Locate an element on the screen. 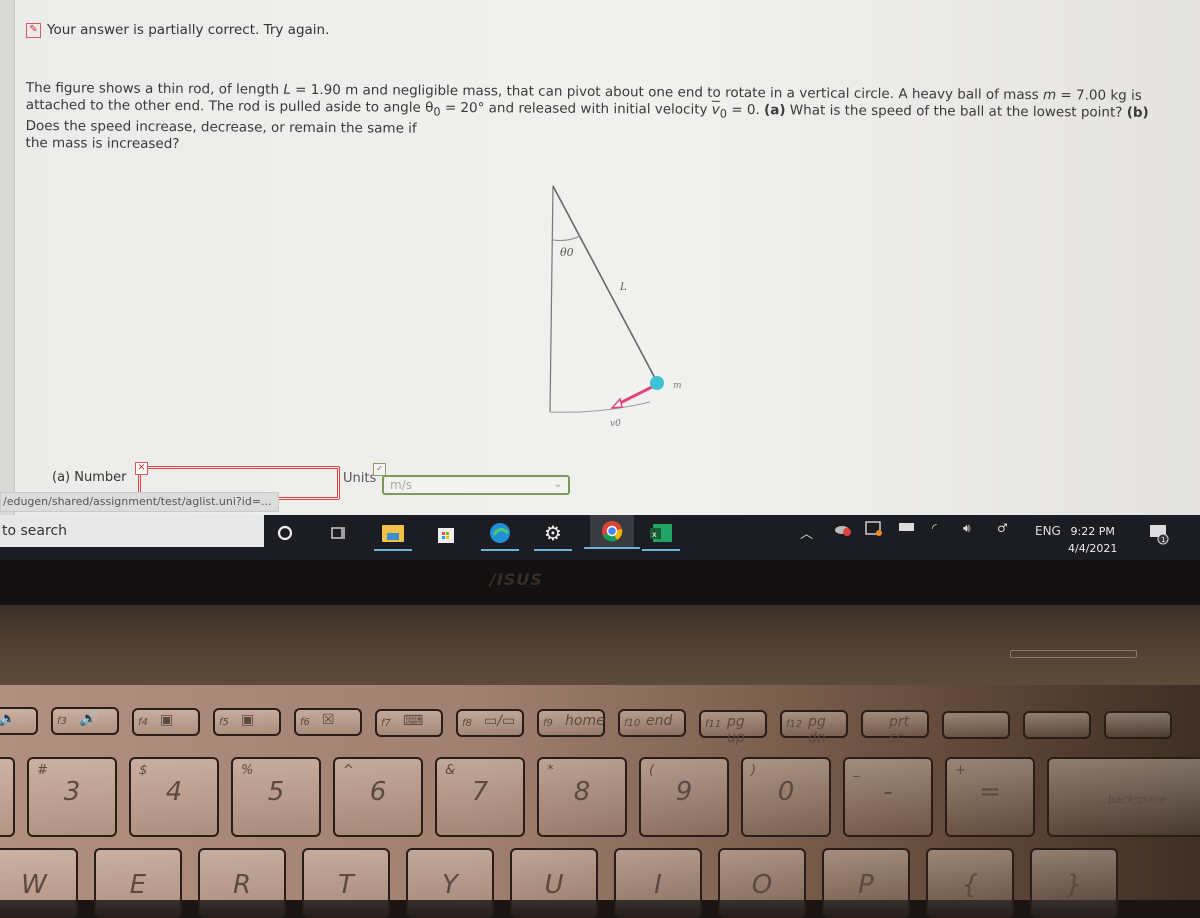 The image size is (1200, 918). vertical-reference-line is located at coordinates (551, 299).